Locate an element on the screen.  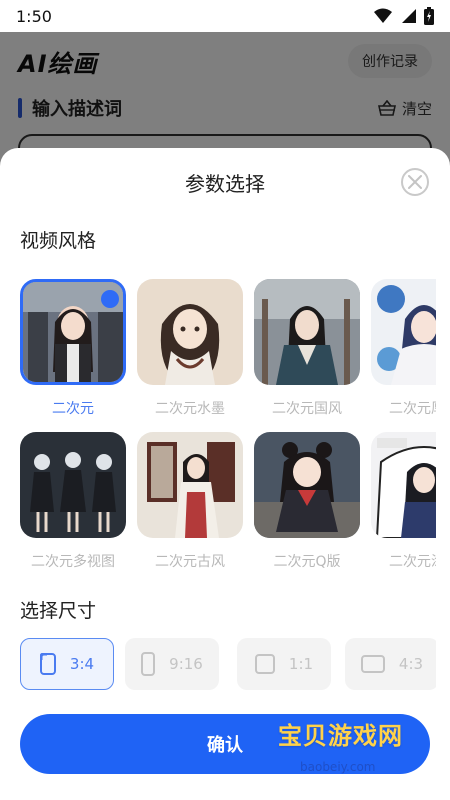
style-label: 二次元水墨 is located at coordinates (190, 409).